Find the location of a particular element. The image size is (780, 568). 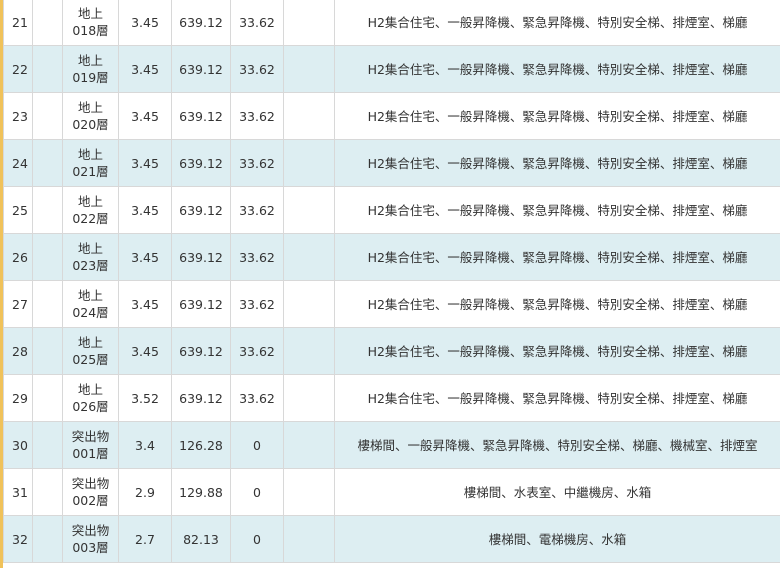

row-number: 30 is located at coordinates (18, 445).